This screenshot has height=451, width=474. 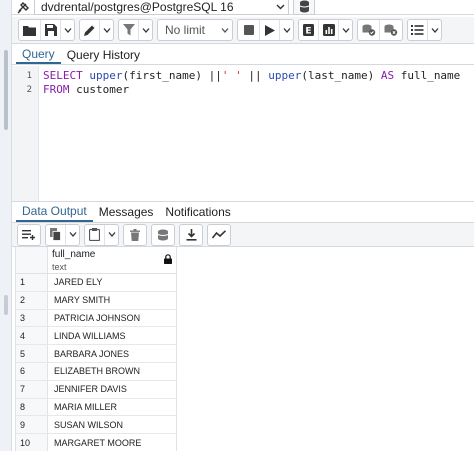 I want to click on tab-query: Query, so click(x=38, y=54).